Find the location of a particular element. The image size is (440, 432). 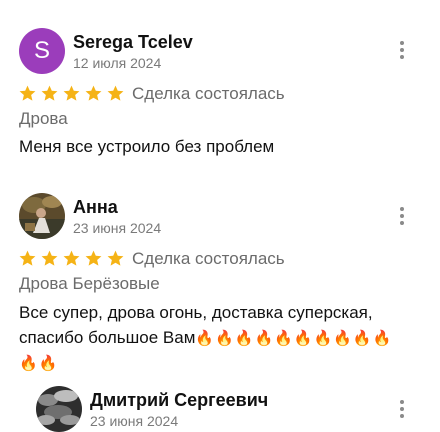

review-text-line: спасибо большое Вам🔥🔥🔥🔥🔥🔥🔥🔥🔥🔥 is located at coordinates (206, 337).